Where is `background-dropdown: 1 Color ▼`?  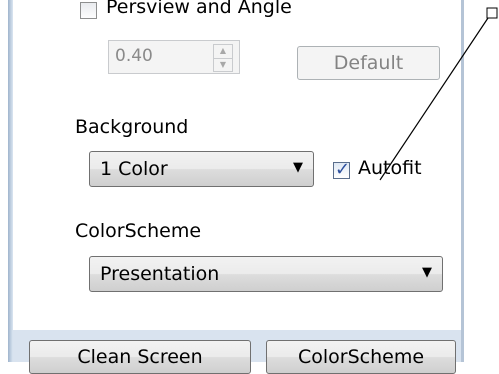 background-dropdown: 1 Color ▼ is located at coordinates (201, 169).